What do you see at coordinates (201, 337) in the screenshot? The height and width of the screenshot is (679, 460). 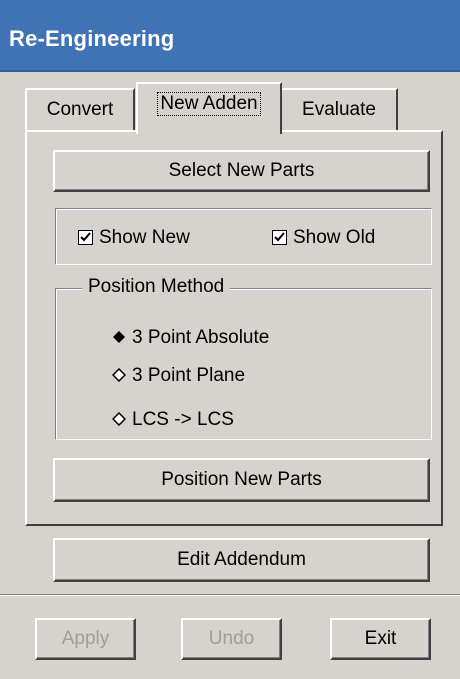 I see `radio-3-point-absolute-label: 3 Point Absolute` at bounding box center [201, 337].